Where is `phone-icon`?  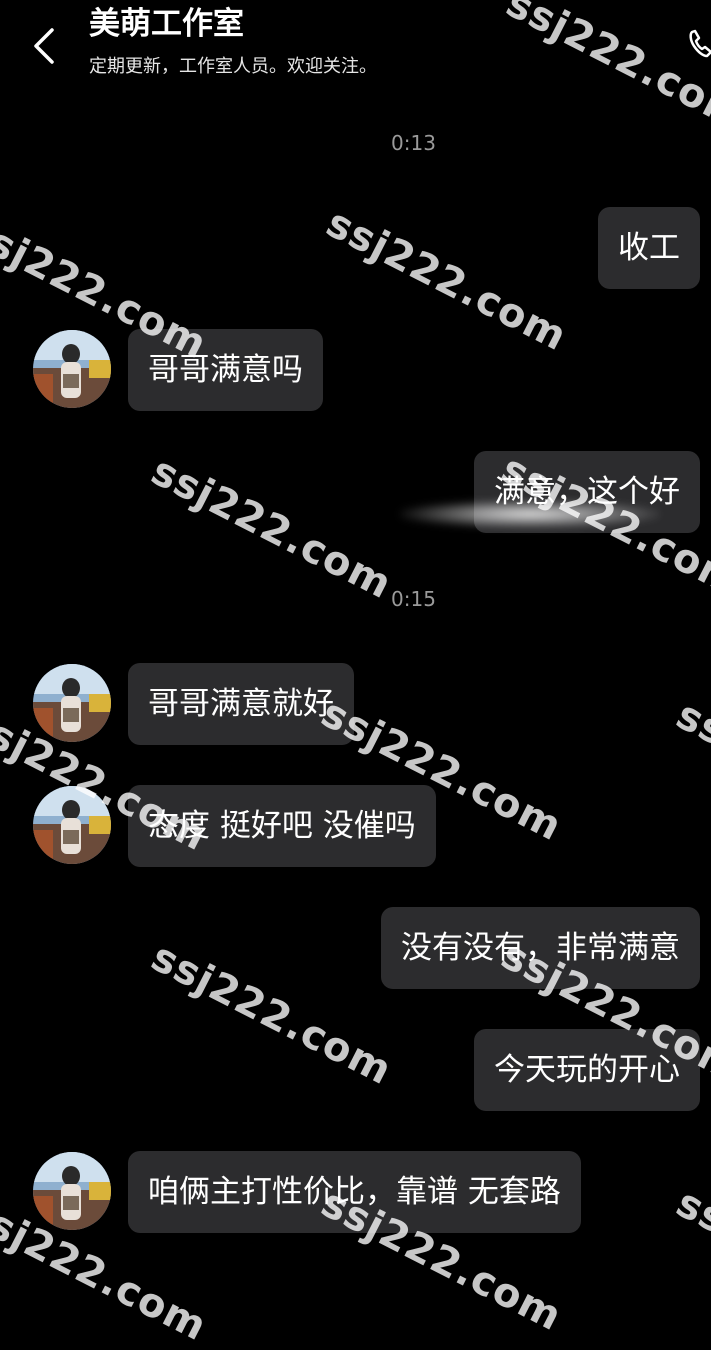 phone-icon is located at coordinates (700, 43).